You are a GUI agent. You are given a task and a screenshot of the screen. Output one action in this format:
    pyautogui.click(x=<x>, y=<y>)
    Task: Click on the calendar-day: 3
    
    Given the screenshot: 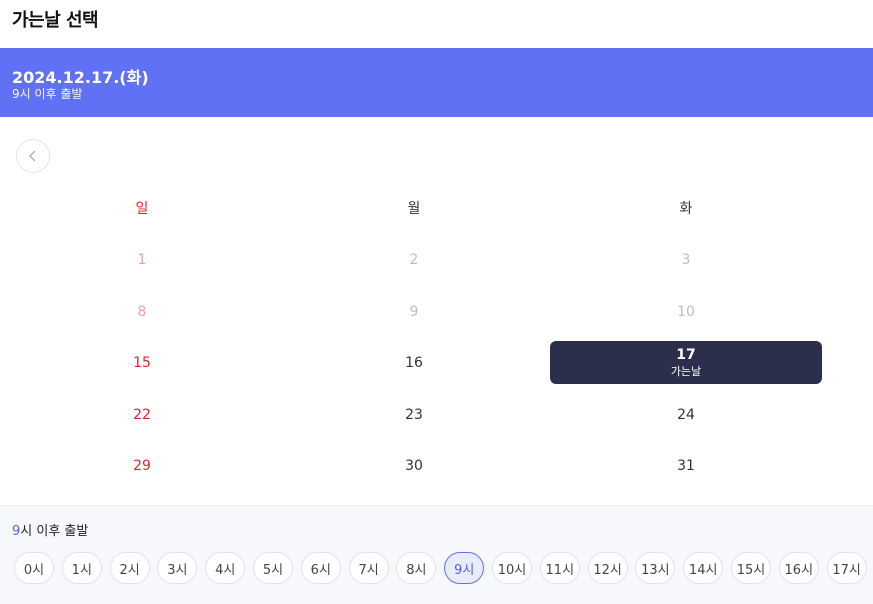 What is the action you would take?
    pyautogui.click(x=686, y=260)
    